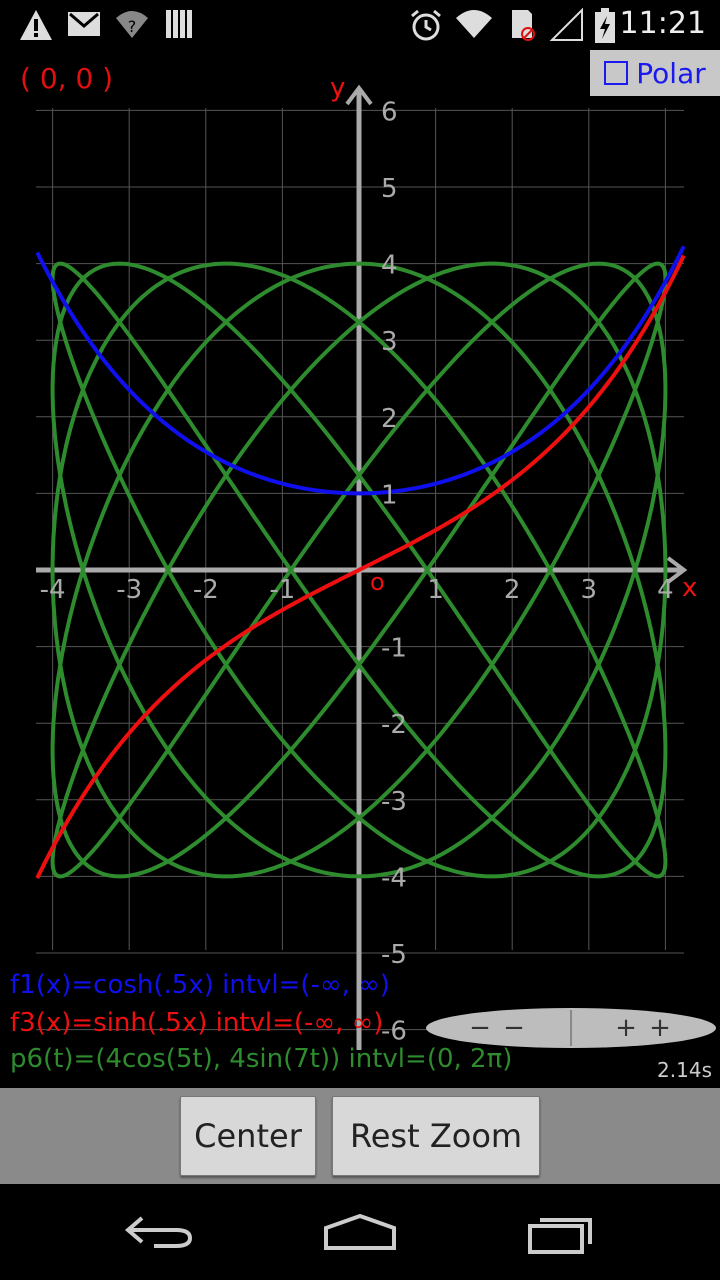  What do you see at coordinates (206, 590) in the screenshot?
I see `x-tick-label: -2` at bounding box center [206, 590].